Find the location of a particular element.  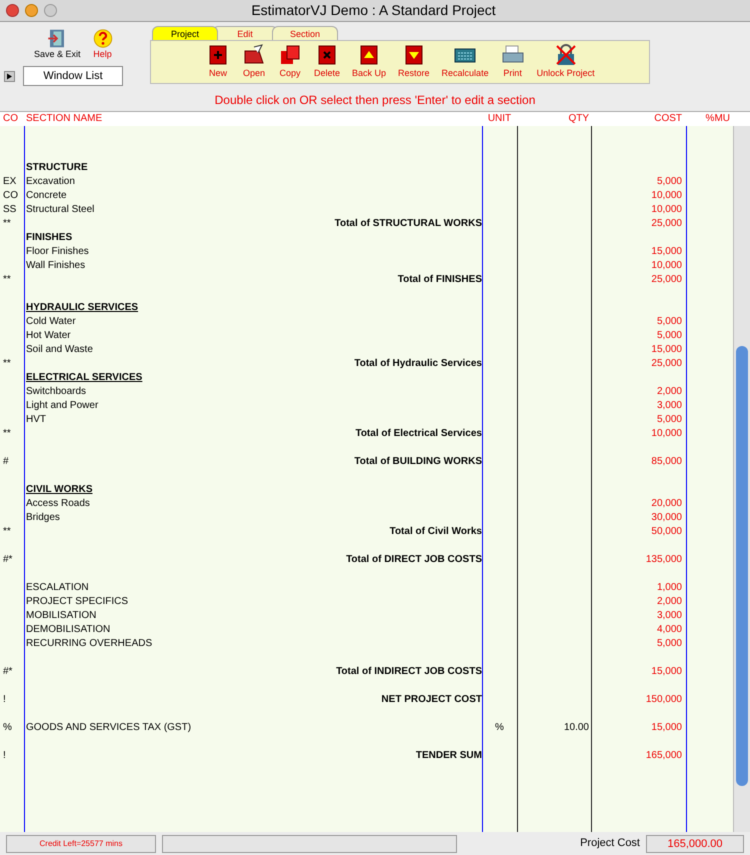

table-cell: 85,000 is located at coordinates (666, 461).